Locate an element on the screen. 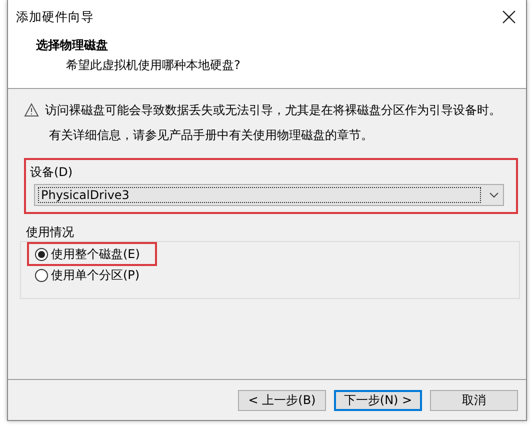 This screenshot has width=532, height=427. page-subtitle: 希望此虚拟机使用哪种本地硬盘? is located at coordinates (154, 65).